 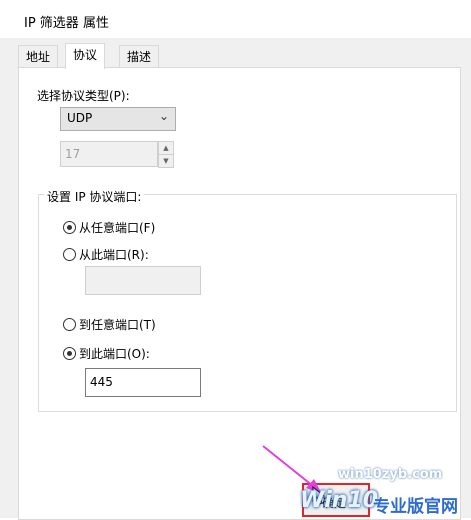 What do you see at coordinates (415, 507) in the screenshot?
I see `watermark-text: 专业版官网` at bounding box center [415, 507].